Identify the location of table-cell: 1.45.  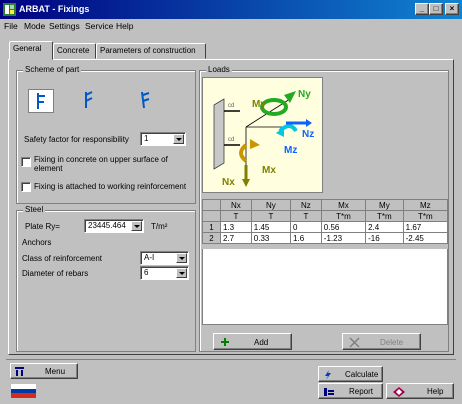
(271, 227).